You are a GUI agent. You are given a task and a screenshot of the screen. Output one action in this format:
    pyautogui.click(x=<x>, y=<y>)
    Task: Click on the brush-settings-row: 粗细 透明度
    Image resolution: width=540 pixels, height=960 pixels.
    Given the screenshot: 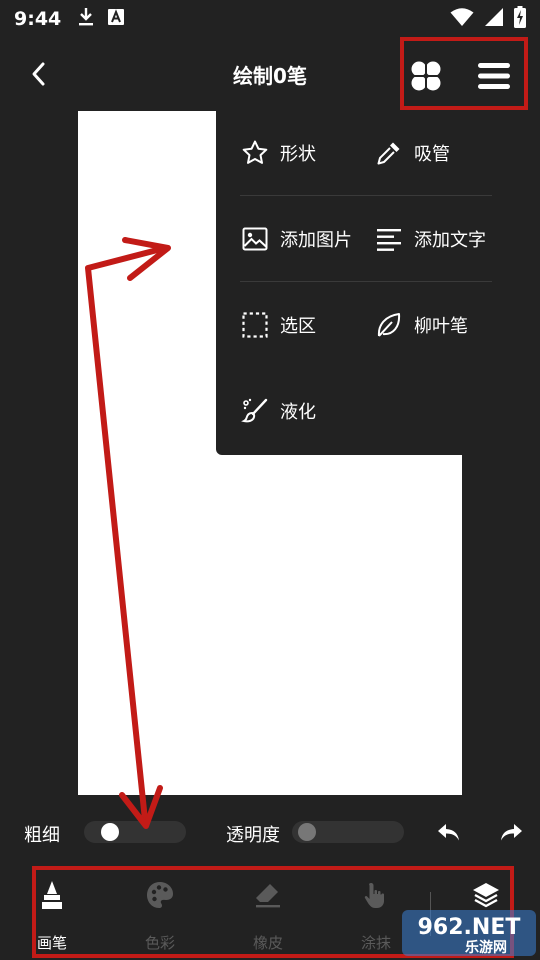 What is the action you would take?
    pyautogui.click(x=270, y=833)
    